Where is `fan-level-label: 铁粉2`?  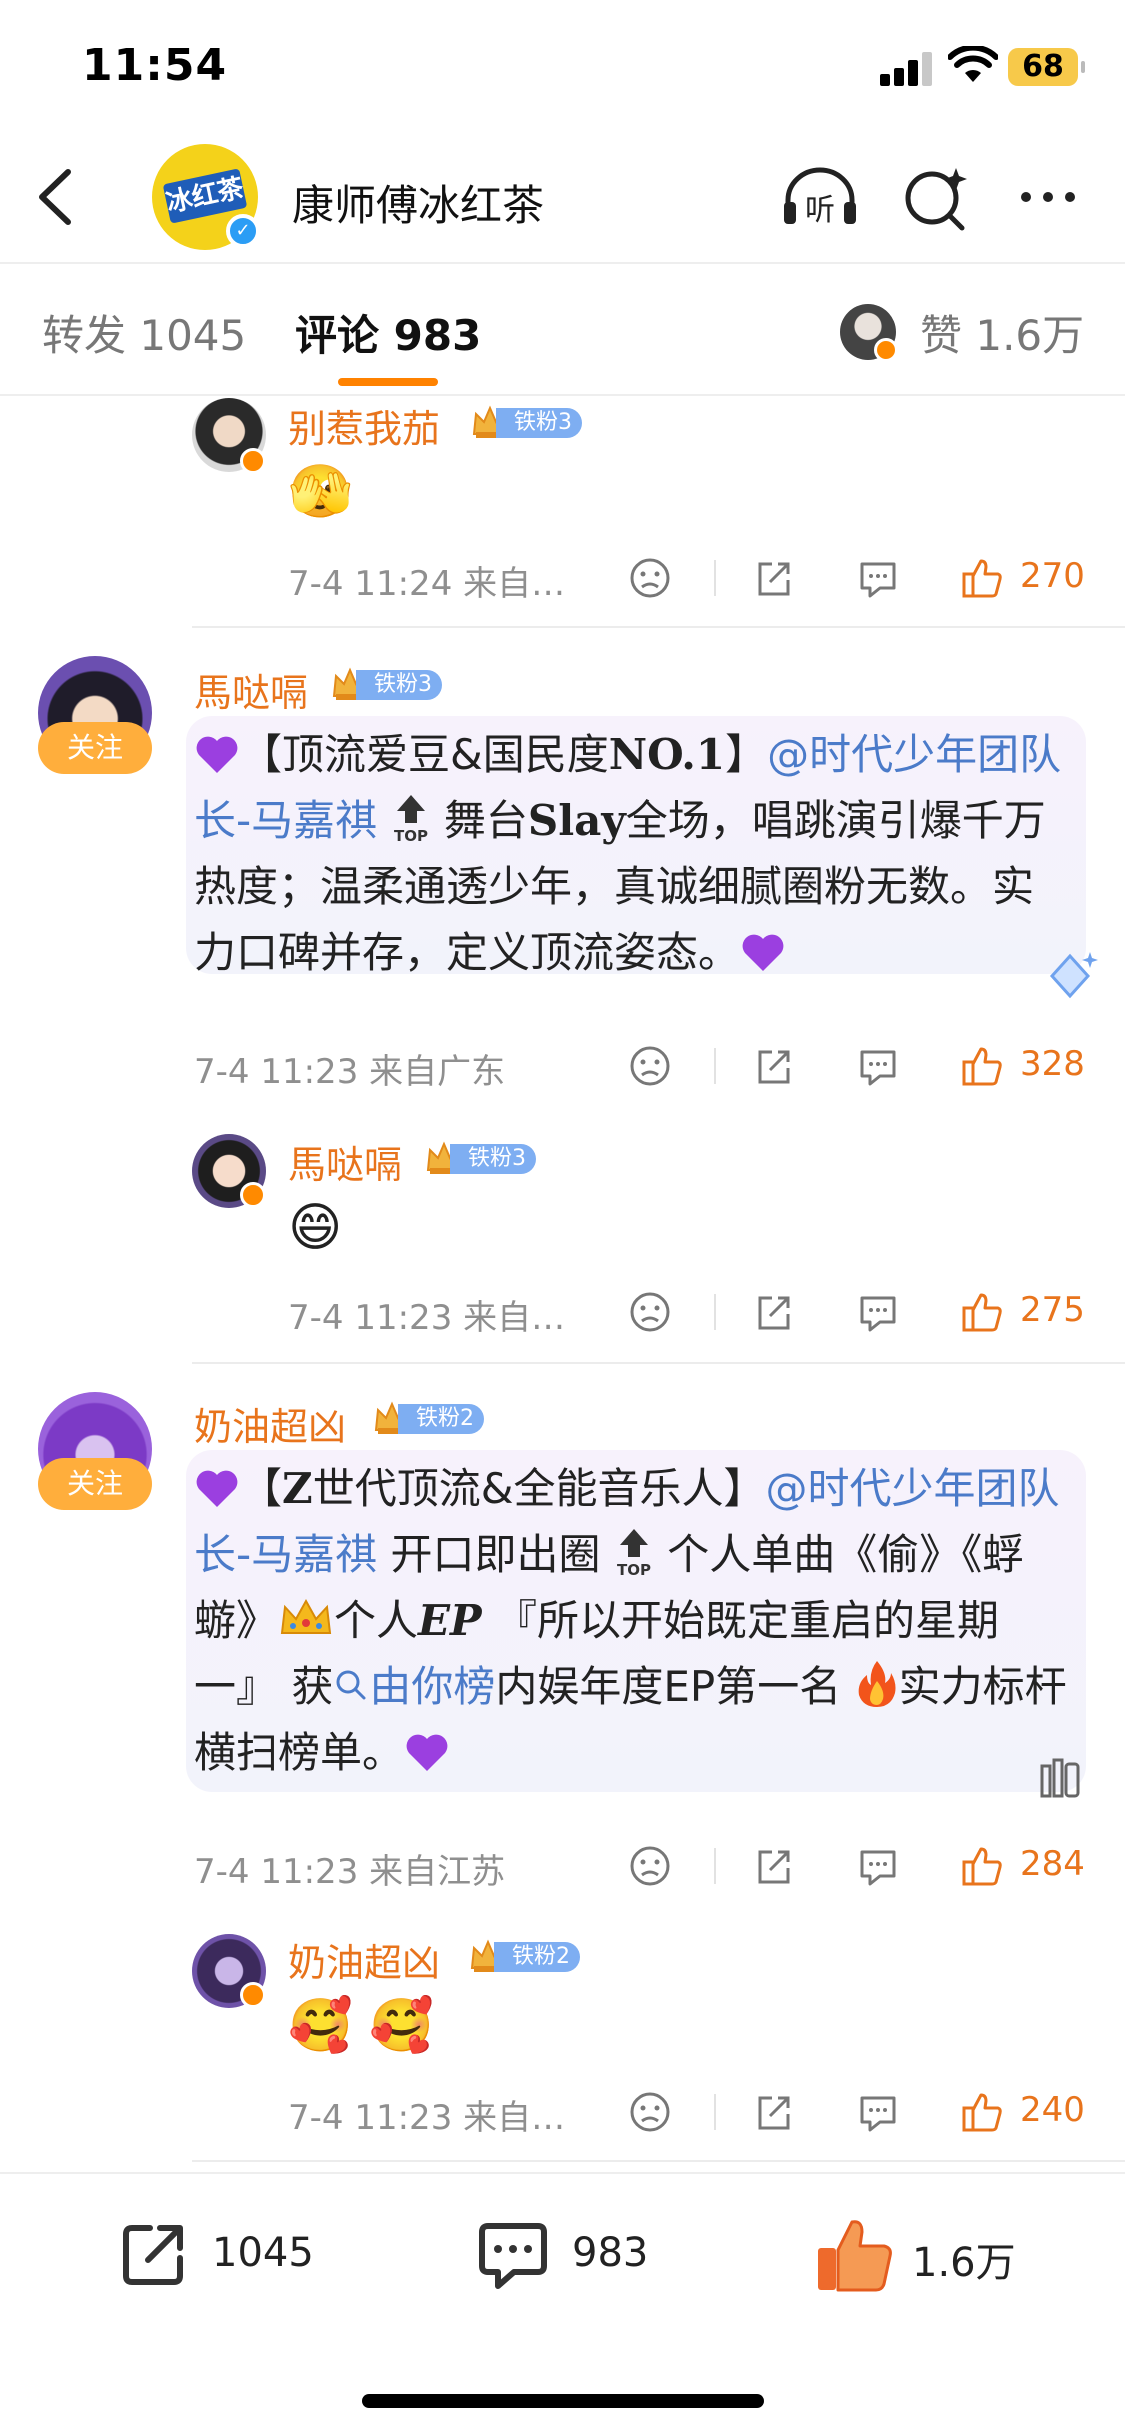
fan-level-label: 铁粉2 is located at coordinates (441, 1419).